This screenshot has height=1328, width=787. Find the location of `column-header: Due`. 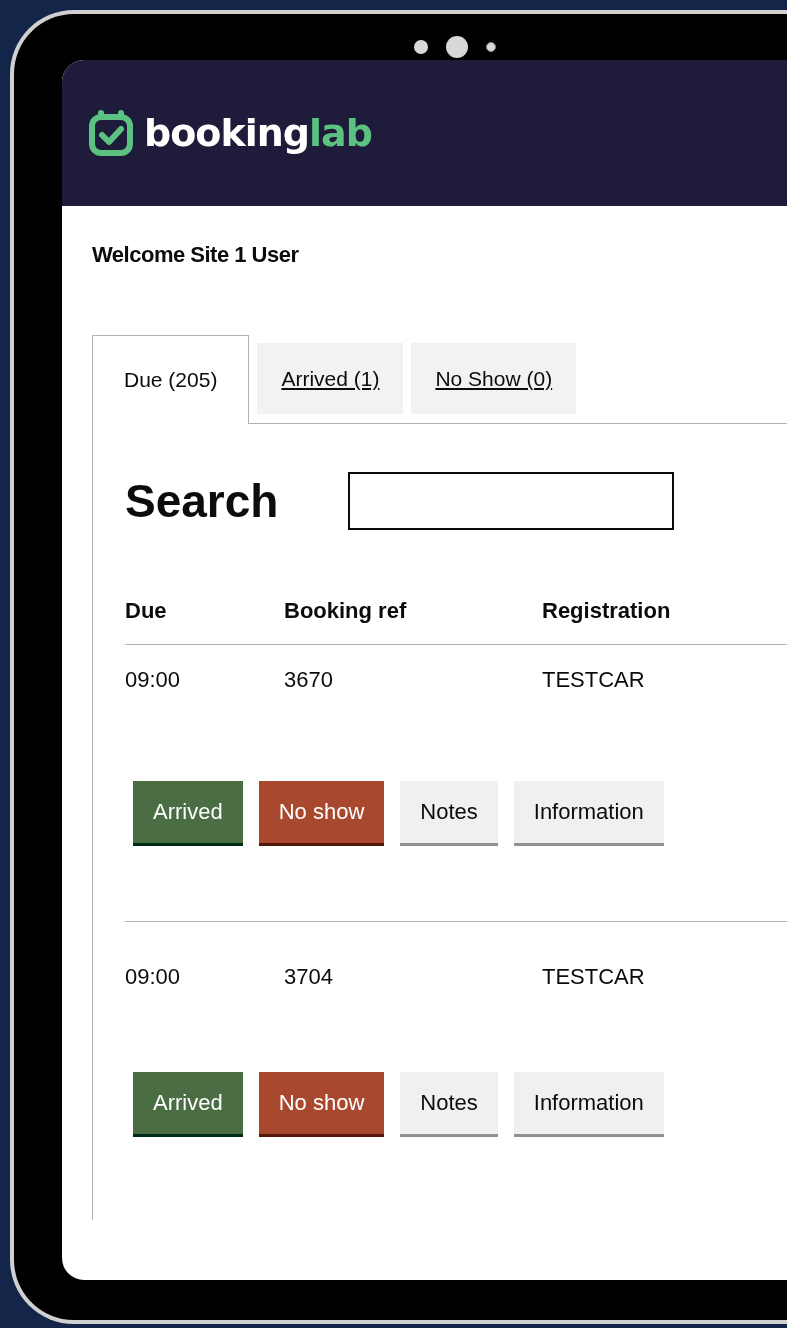

column-header: Due is located at coordinates (146, 611).